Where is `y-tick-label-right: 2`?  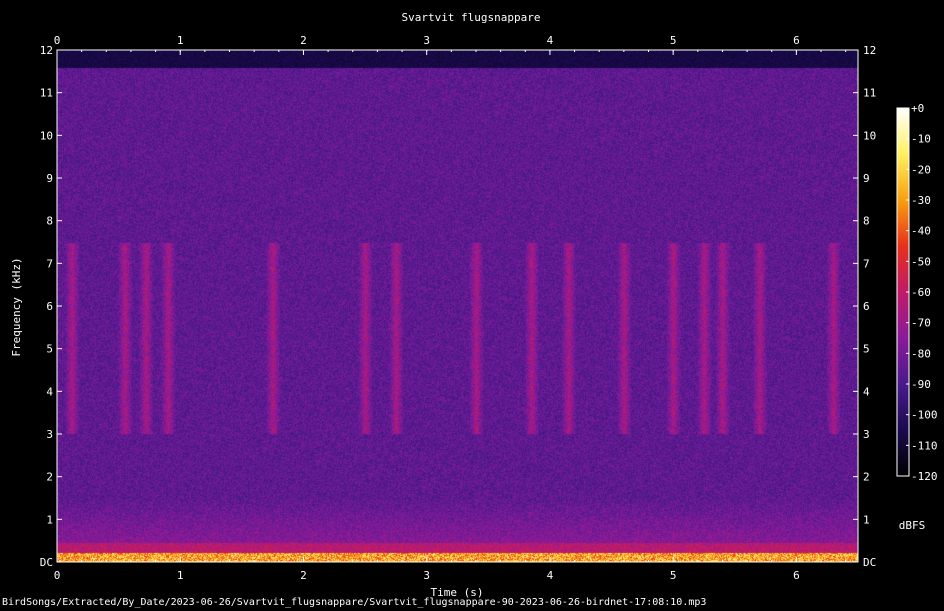 y-tick-label-right: 2 is located at coordinates (866, 477).